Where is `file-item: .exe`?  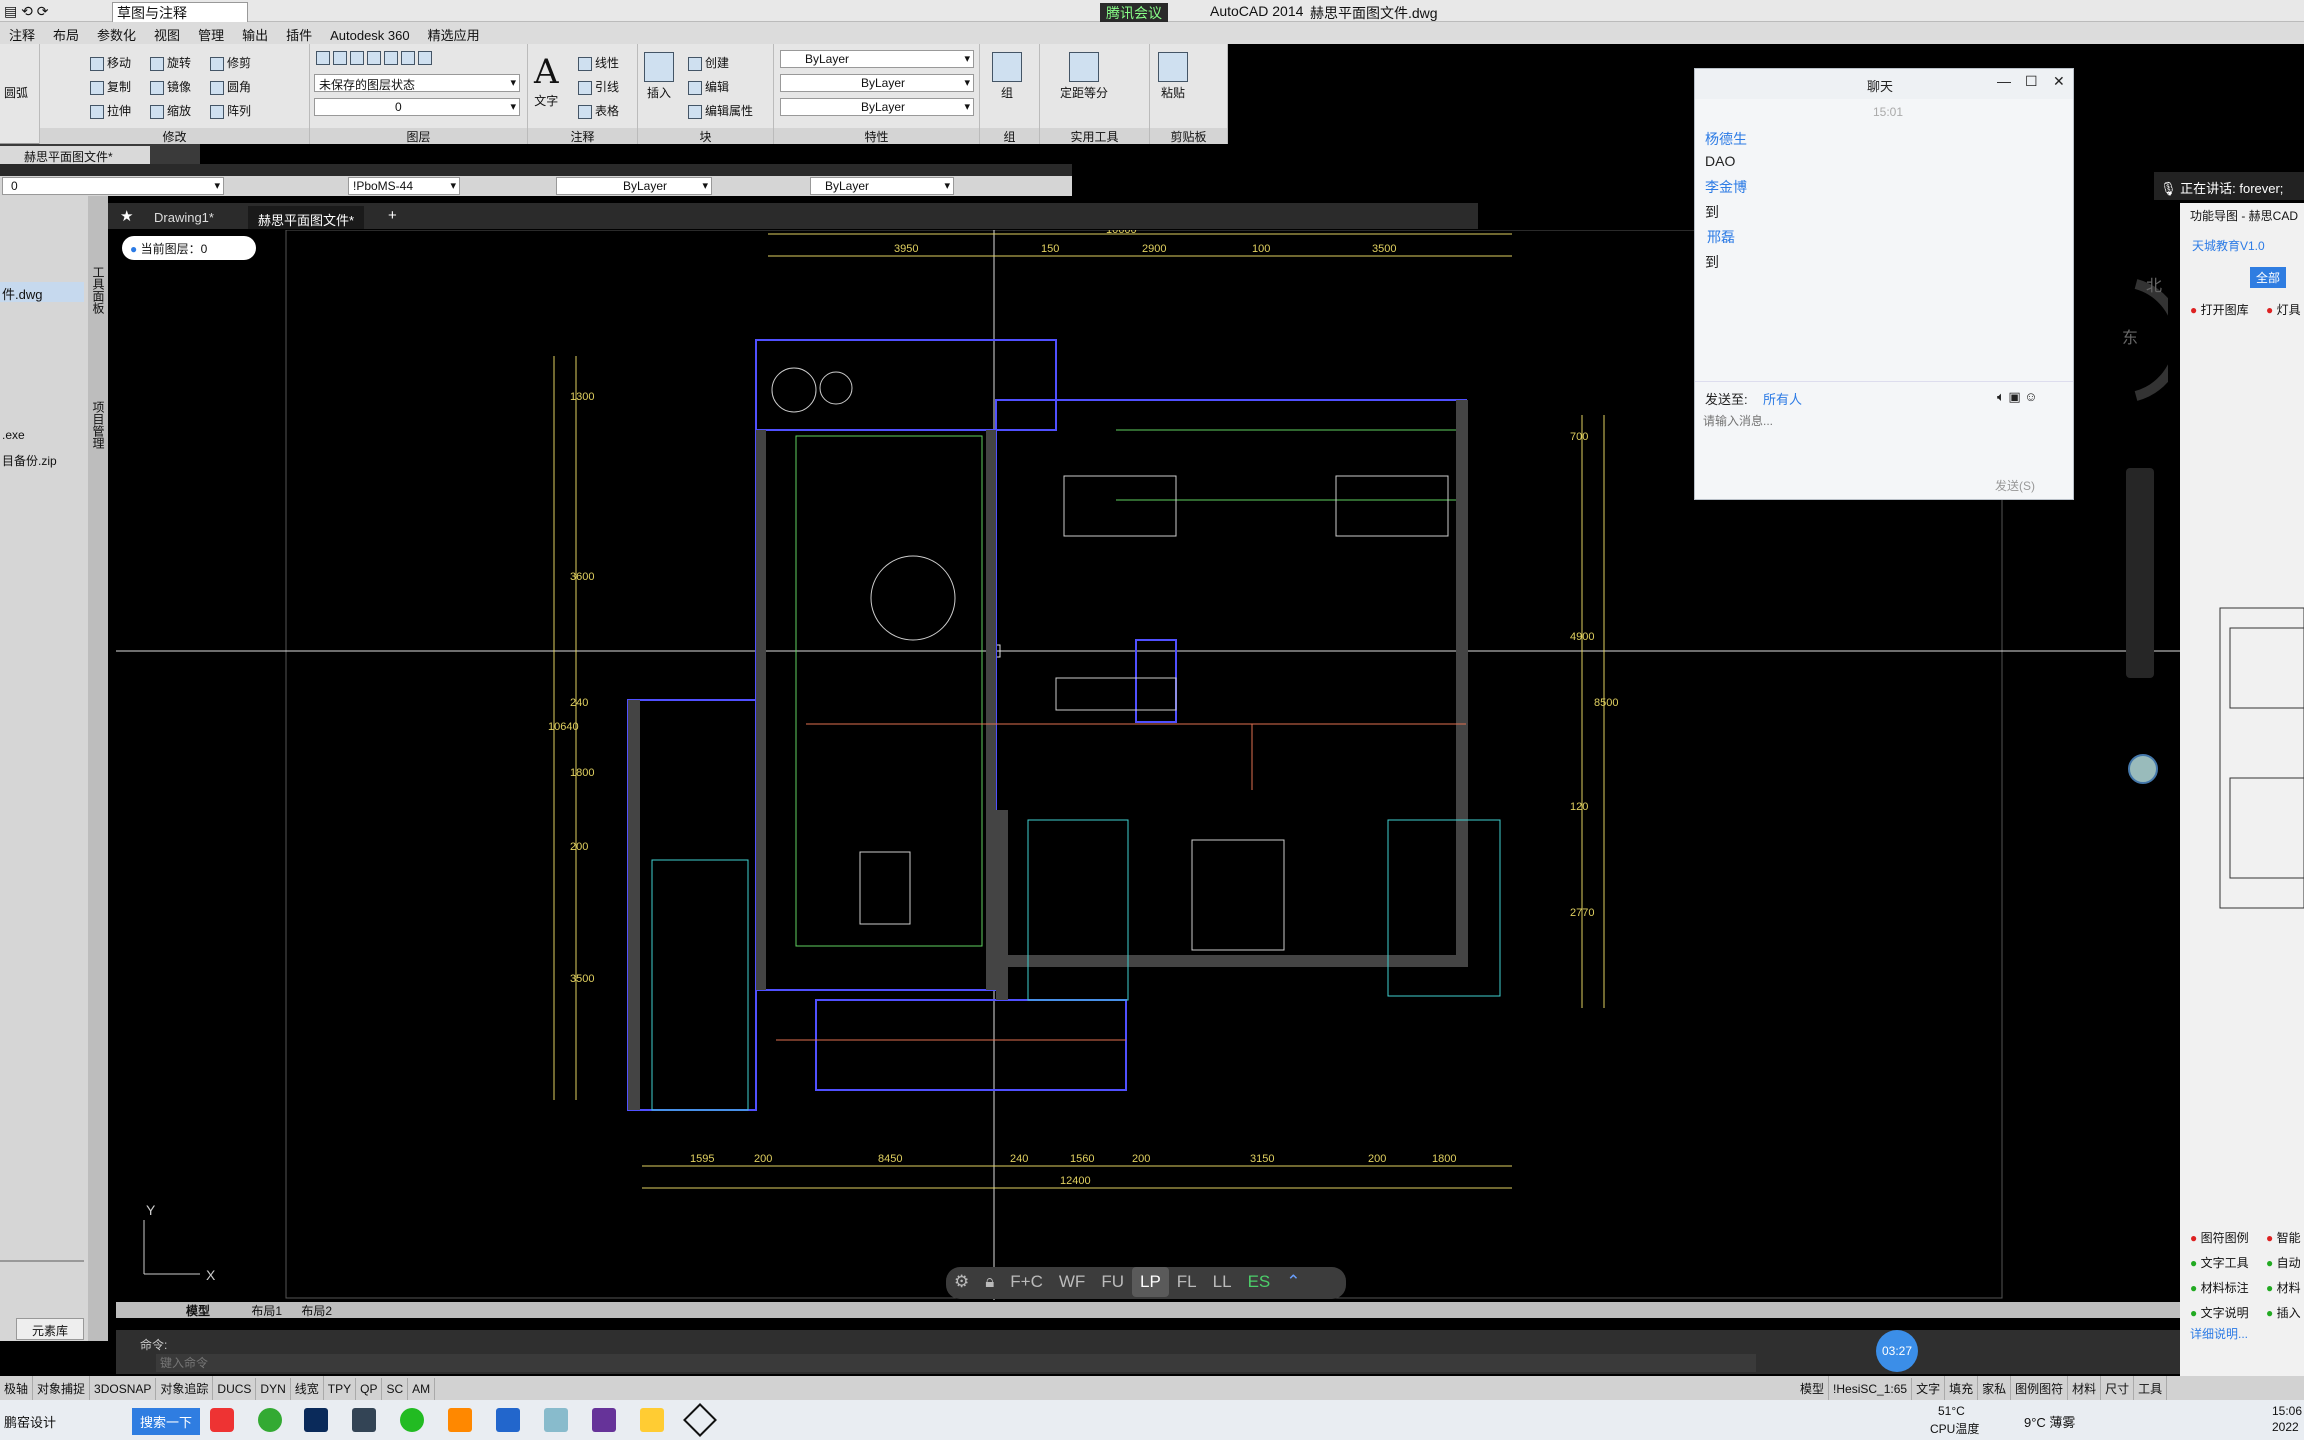 file-item: .exe is located at coordinates (13, 435).